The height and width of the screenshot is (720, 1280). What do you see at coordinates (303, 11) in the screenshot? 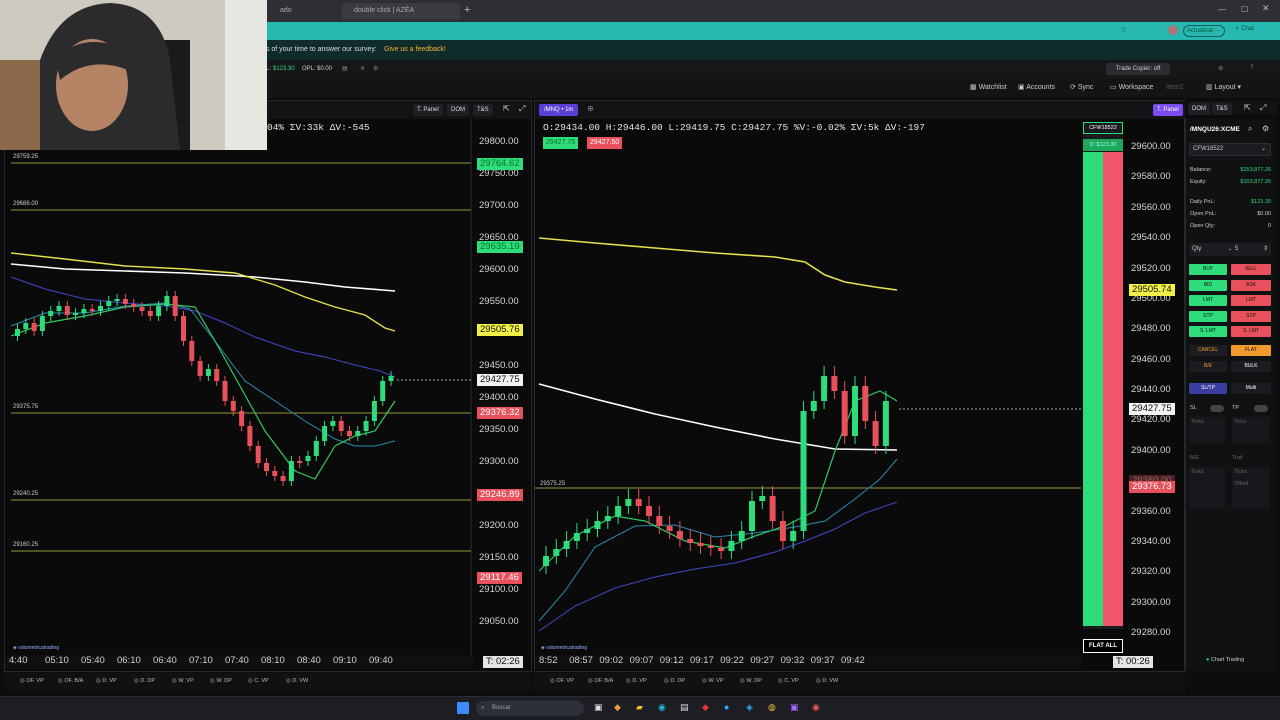
I see `browser-tab: ado` at bounding box center [303, 11].